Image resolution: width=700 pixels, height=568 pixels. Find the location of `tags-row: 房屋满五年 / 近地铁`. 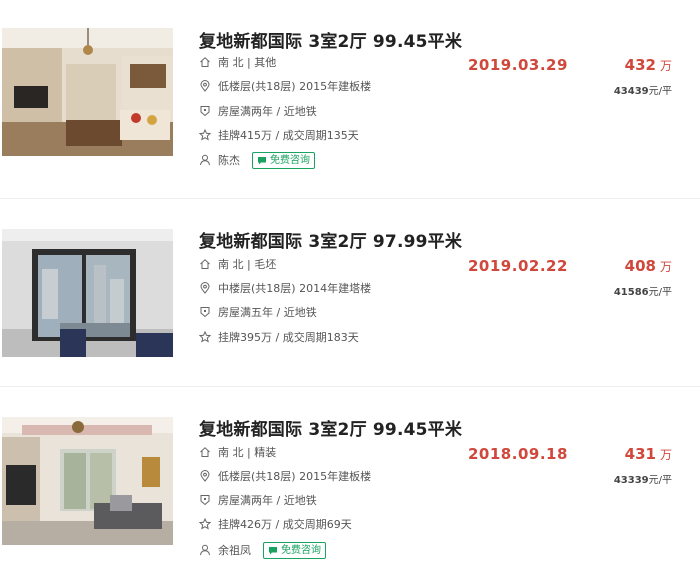

tags-row: 房屋满五年 / 近地铁 is located at coordinates (258, 312).